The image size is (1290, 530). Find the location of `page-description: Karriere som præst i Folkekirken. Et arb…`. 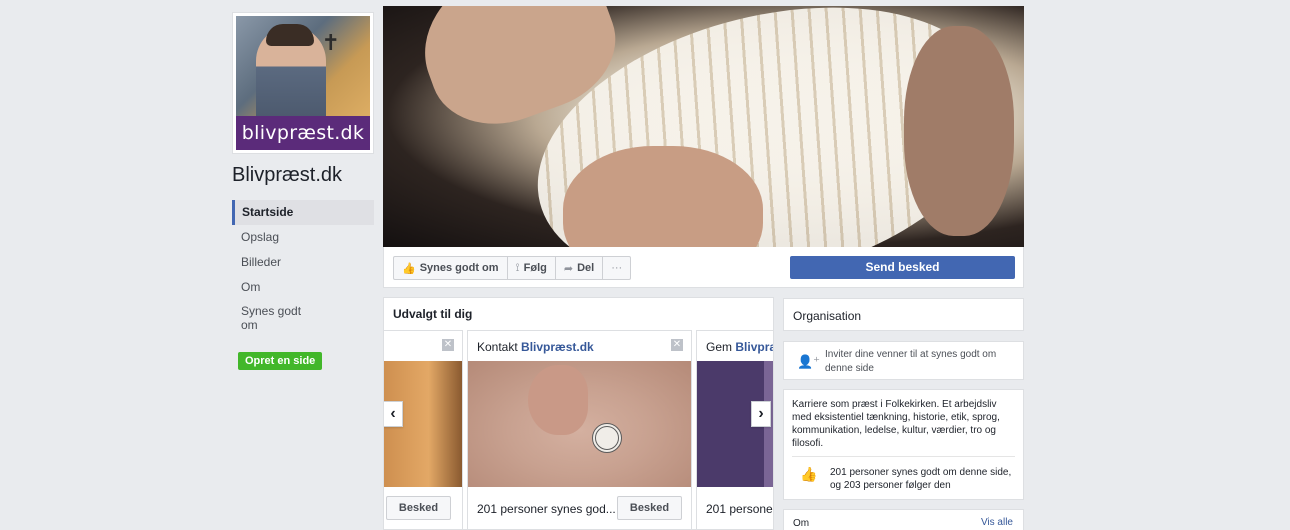

page-description: Karriere som præst i Folkekirken. Et arb… is located at coordinates (896, 424).